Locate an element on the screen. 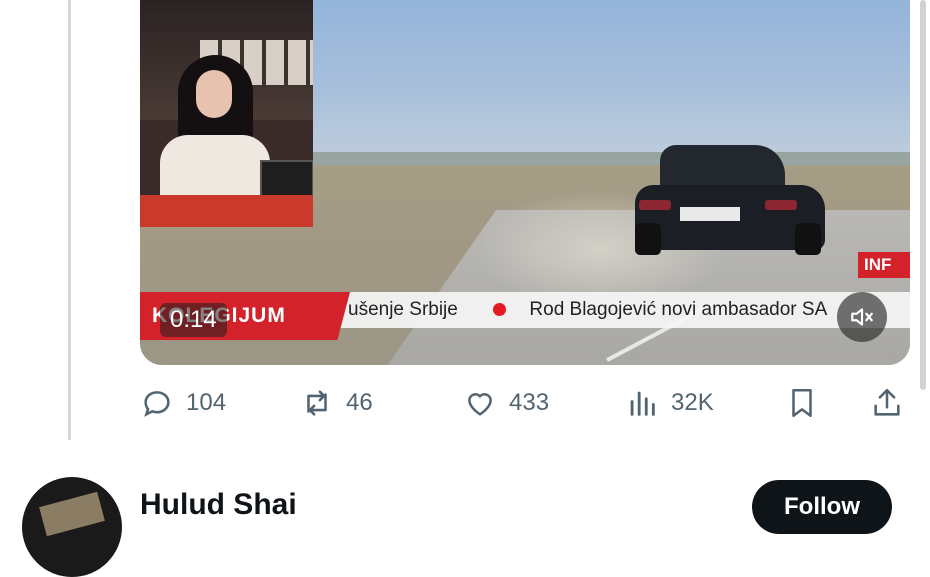  ticker-dot-icon is located at coordinates (500, 310).